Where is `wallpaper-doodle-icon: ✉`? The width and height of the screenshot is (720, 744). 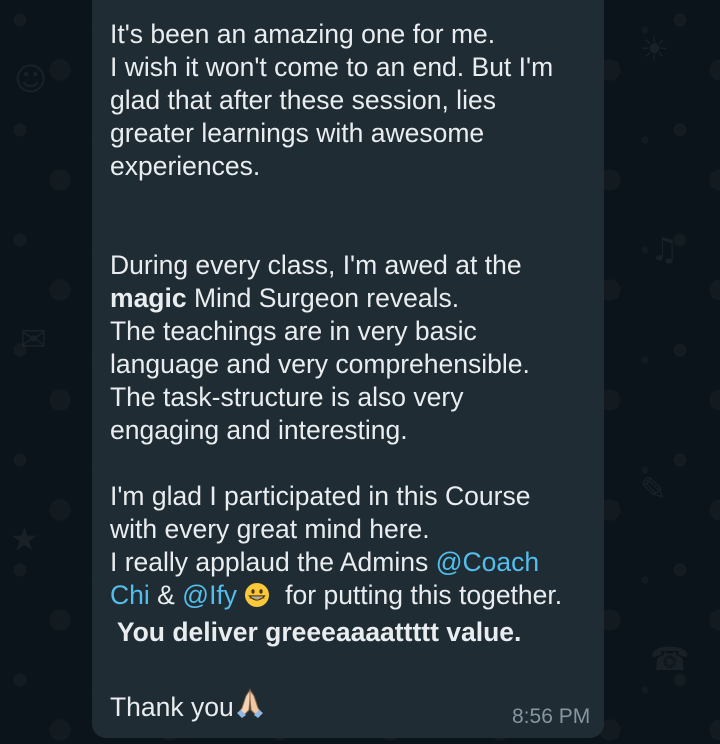 wallpaper-doodle-icon: ✉ is located at coordinates (33, 339).